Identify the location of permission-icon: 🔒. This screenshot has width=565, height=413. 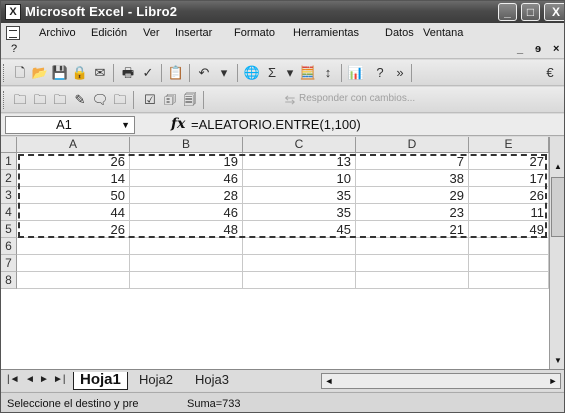
(80, 73).